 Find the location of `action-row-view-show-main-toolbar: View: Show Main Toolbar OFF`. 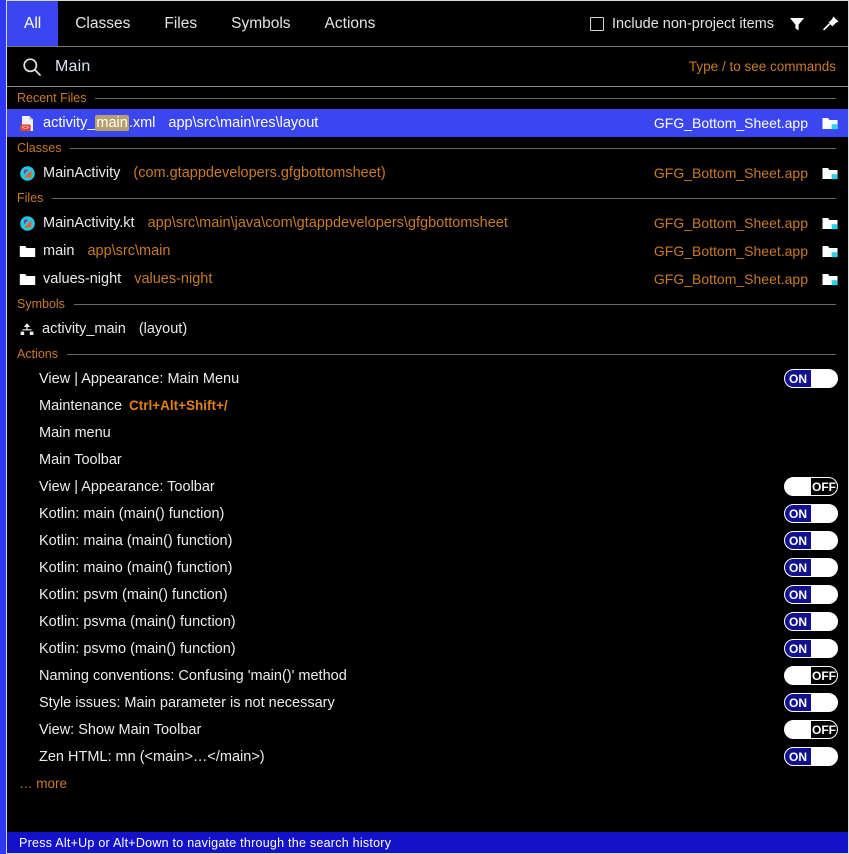

action-row-view-show-main-toolbar: View: Show Main Toolbar OFF is located at coordinates (427, 729).